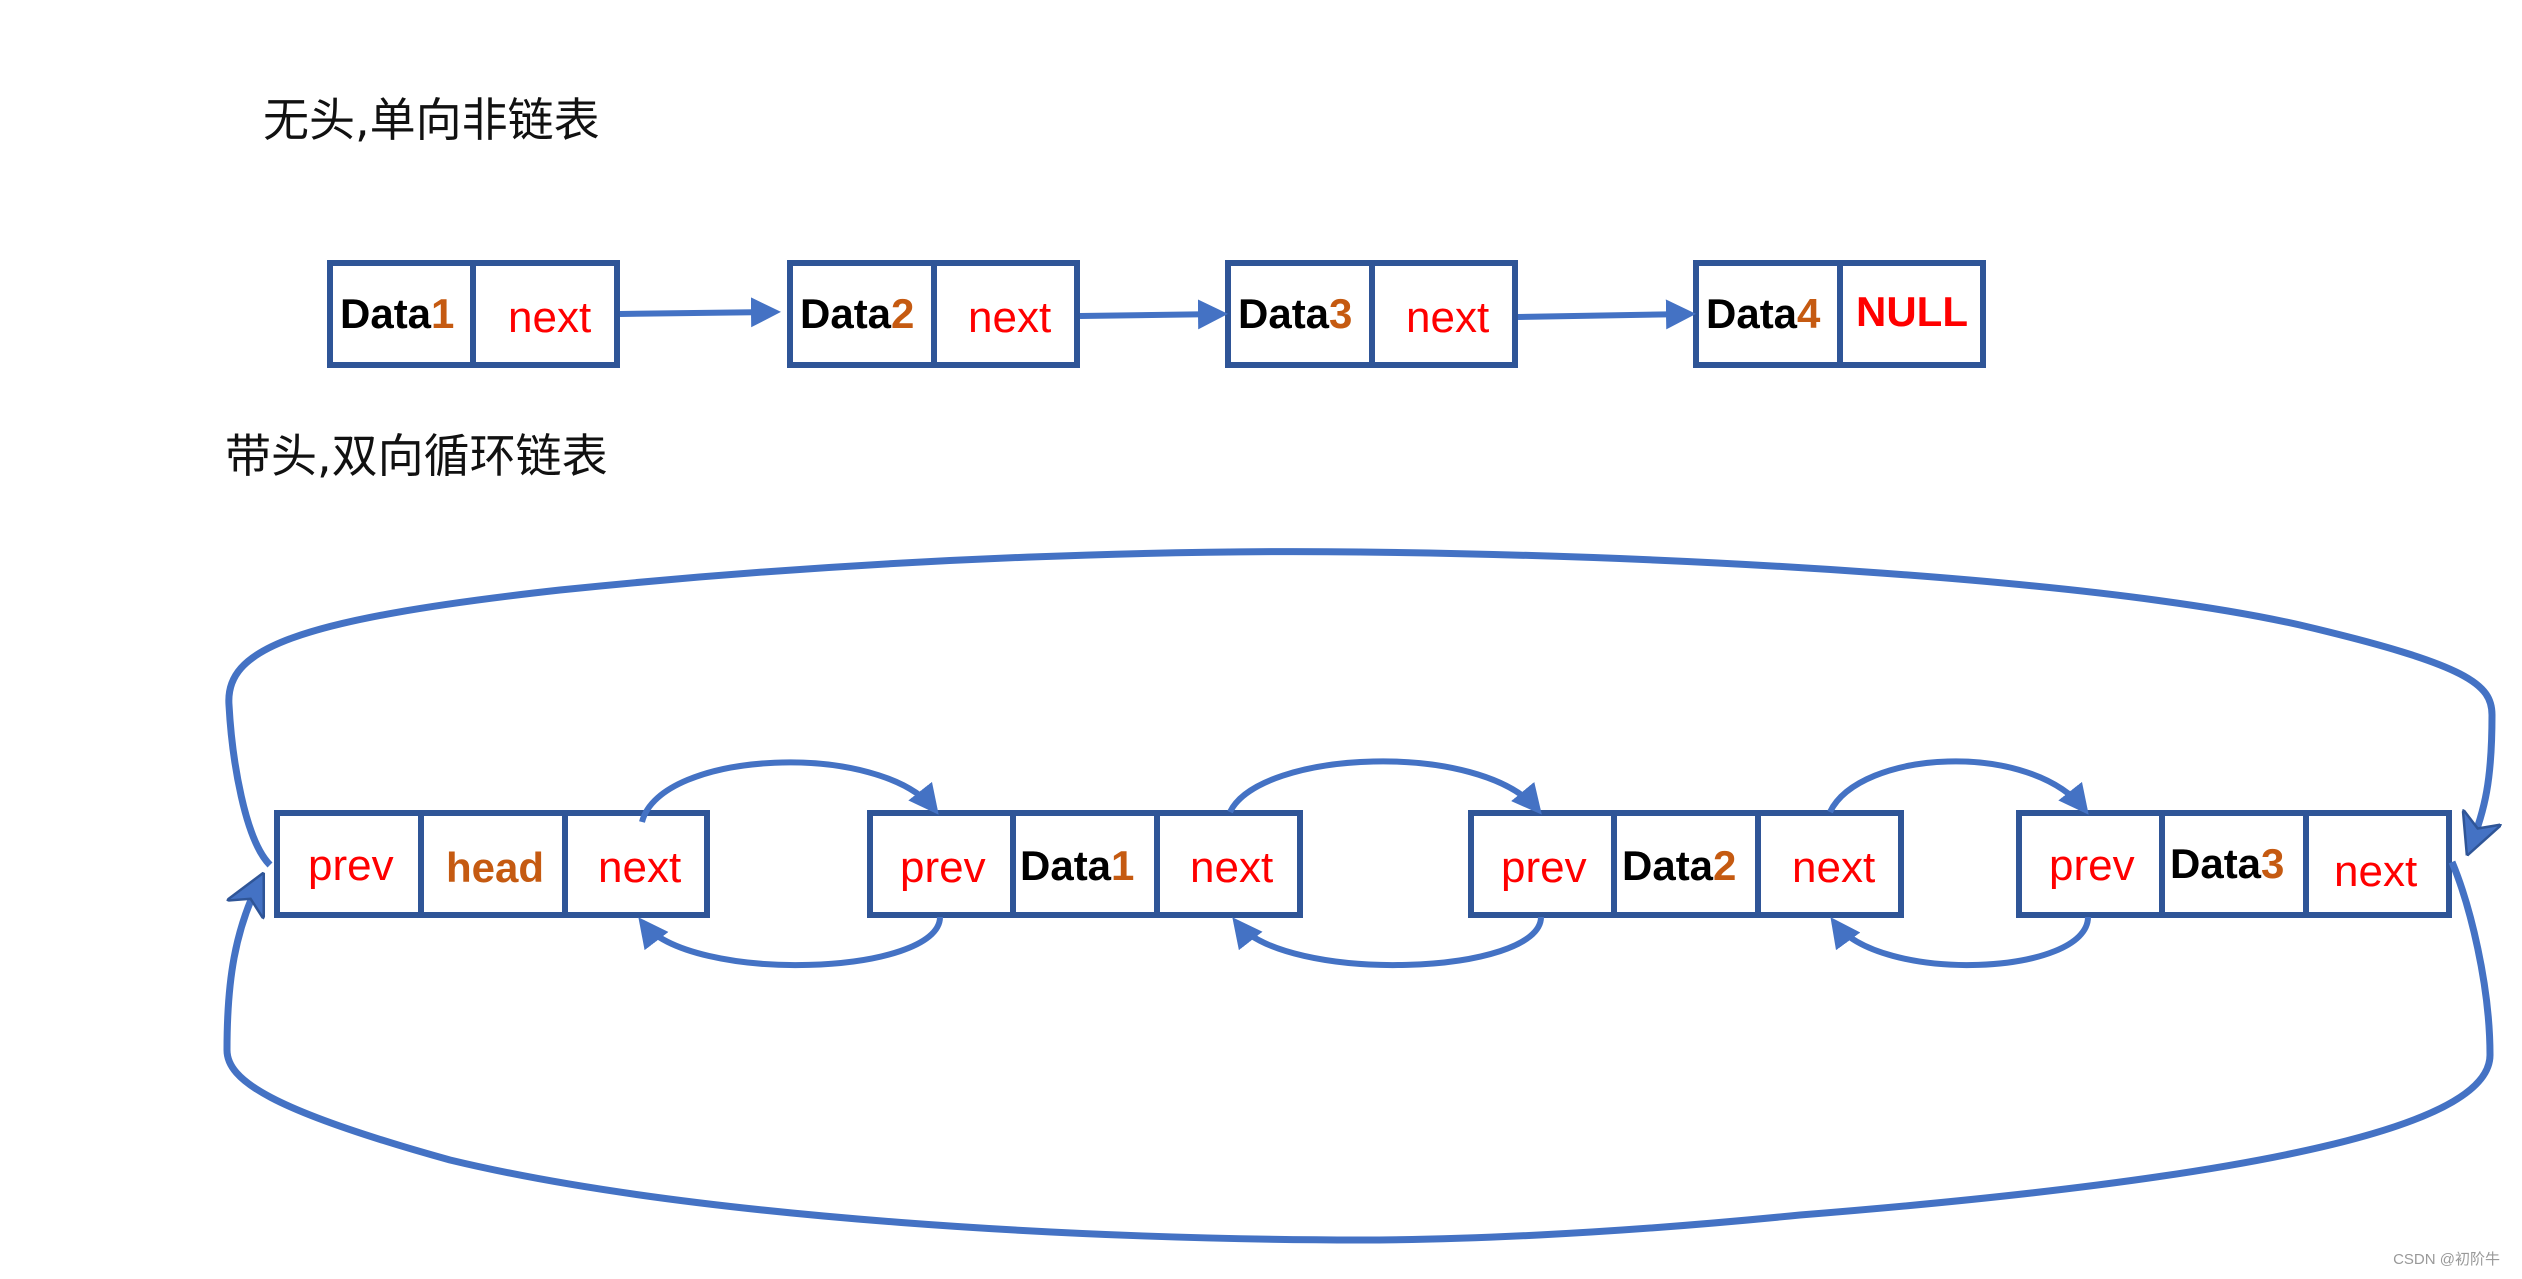 Image resolution: width=2522 pixels, height=1279 pixels. I want to click on doubly-node-1: prev Data1 next, so click(1085, 864).